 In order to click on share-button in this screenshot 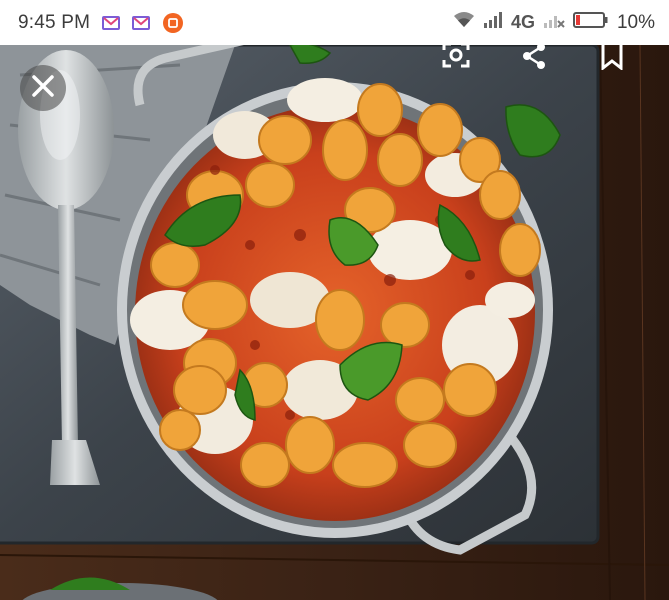, I will do `click(534, 60)`.